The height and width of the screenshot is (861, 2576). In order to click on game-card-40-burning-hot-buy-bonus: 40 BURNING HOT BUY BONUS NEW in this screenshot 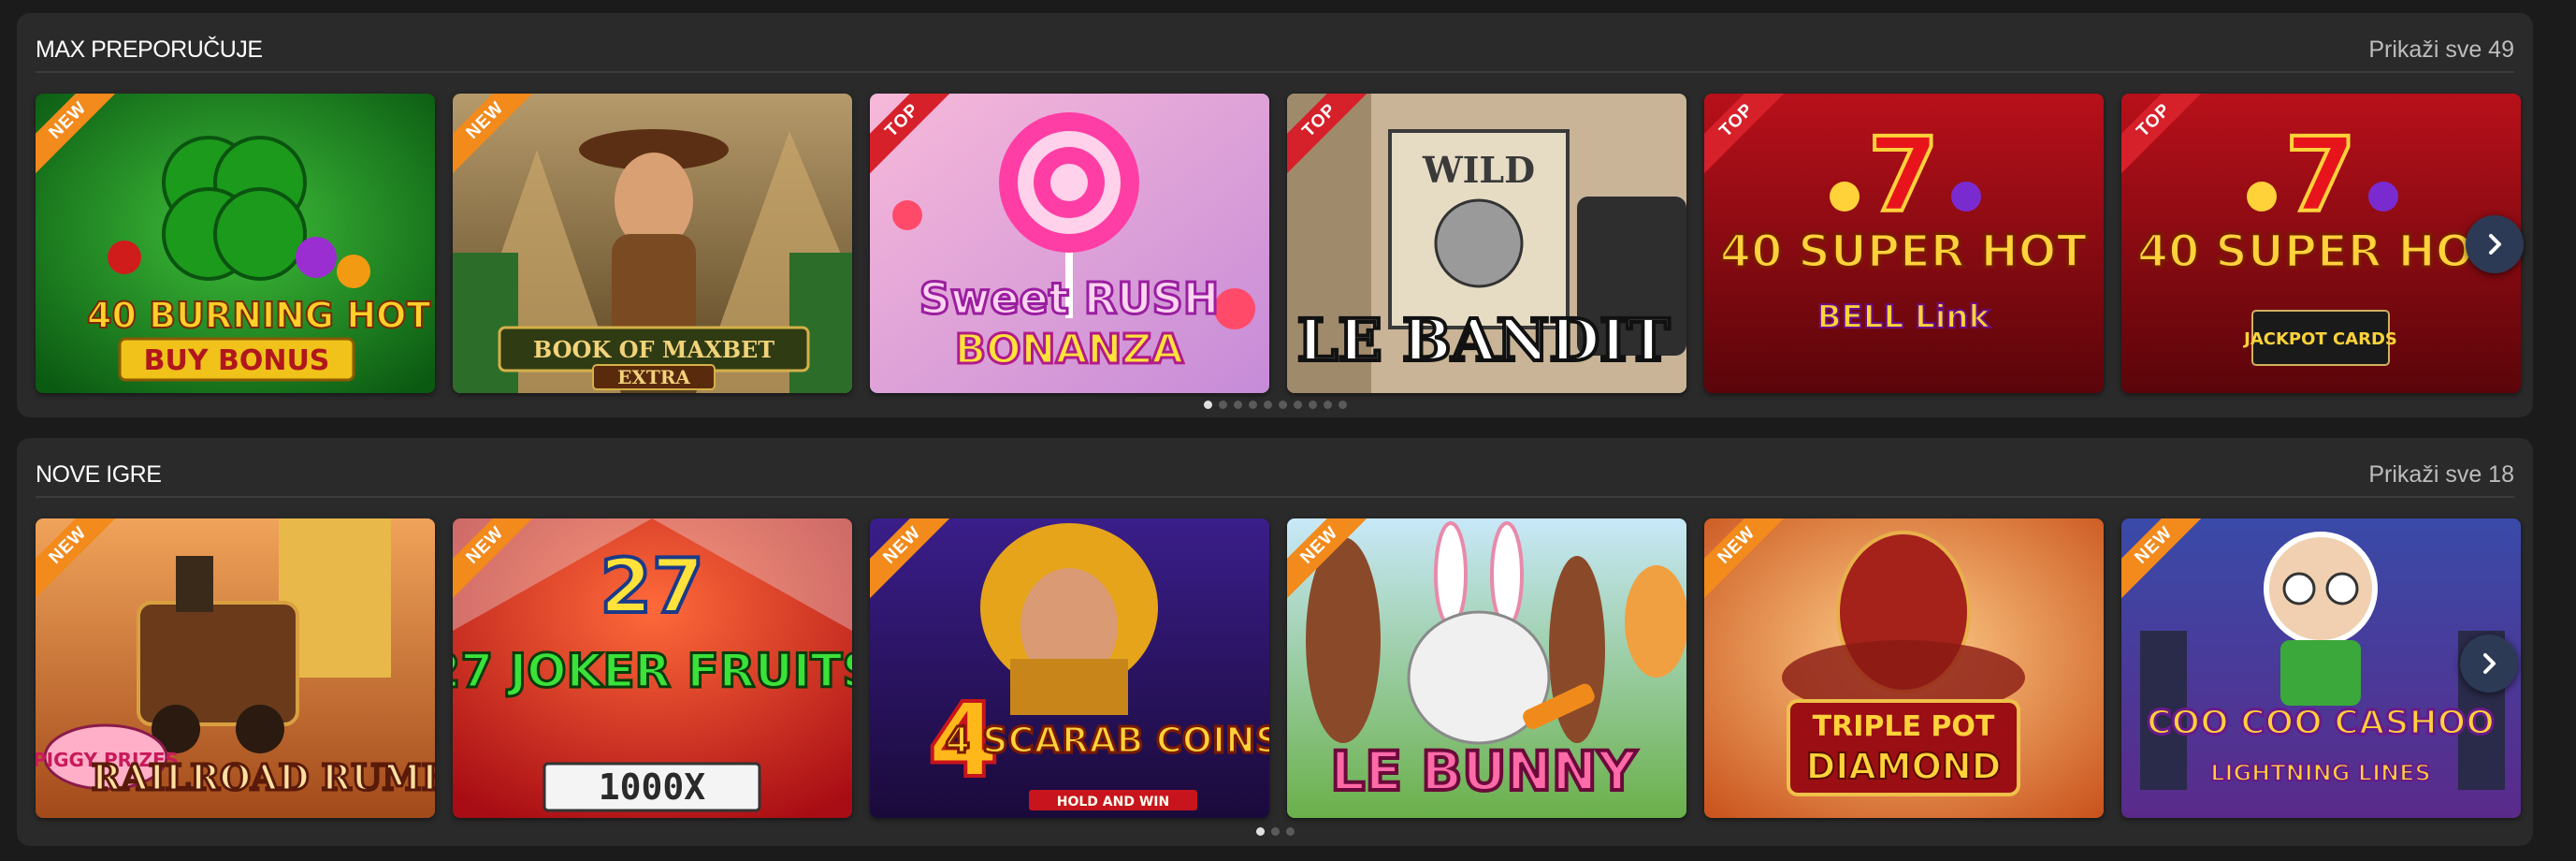, I will do `click(235, 244)`.